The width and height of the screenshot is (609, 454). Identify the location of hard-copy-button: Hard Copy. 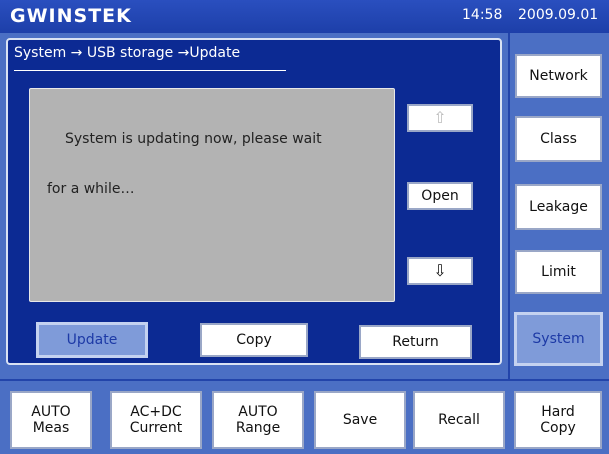
(558, 420).